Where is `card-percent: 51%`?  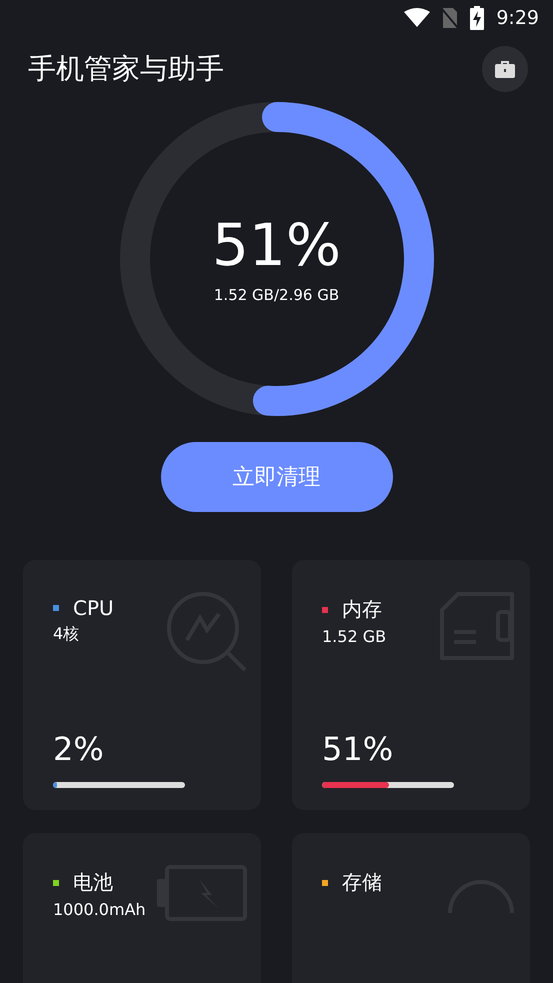 card-percent: 51% is located at coordinates (358, 749).